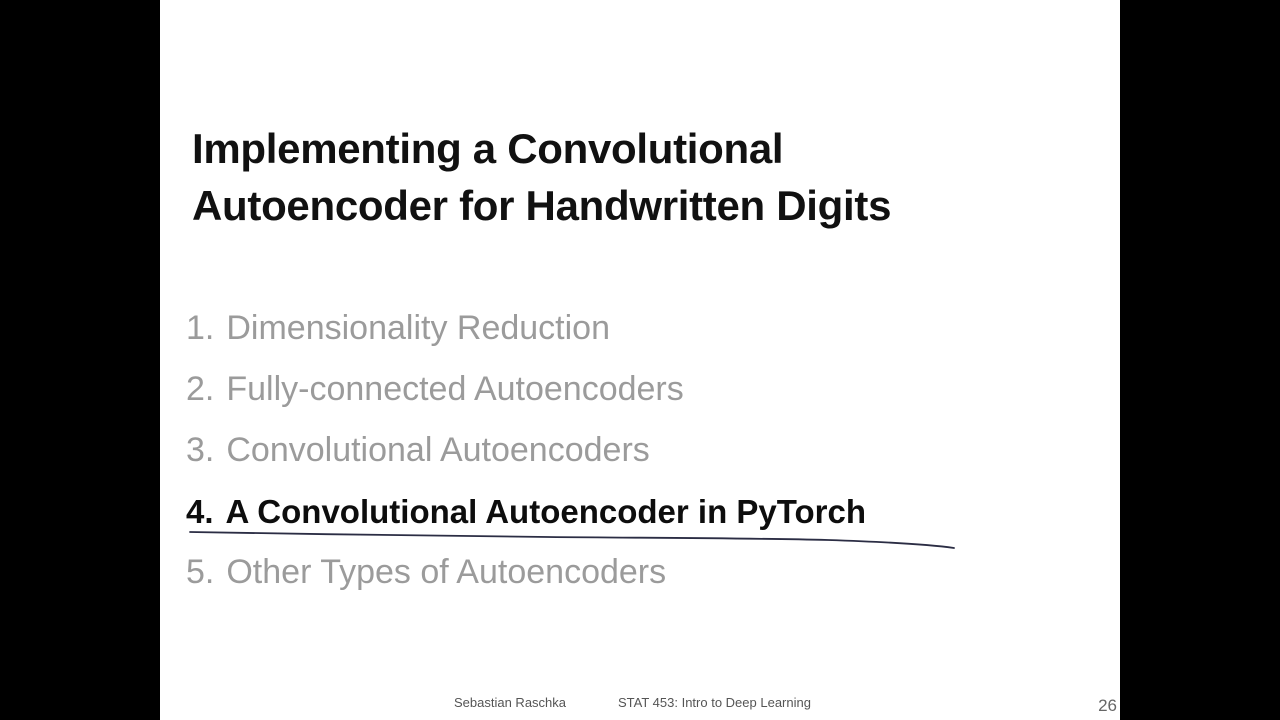 The image size is (1280, 720). Describe the element at coordinates (545, 511) in the screenshot. I see `outline-item-label: A Convolutional Autoencoder in PyTorch` at that location.